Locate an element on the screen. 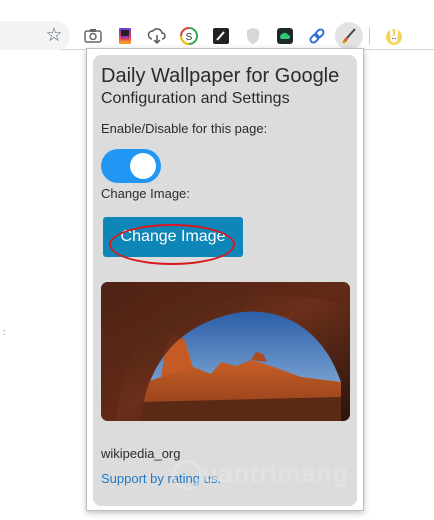 This screenshot has width=434, height=520. toolbar-separator is located at coordinates (369, 36).